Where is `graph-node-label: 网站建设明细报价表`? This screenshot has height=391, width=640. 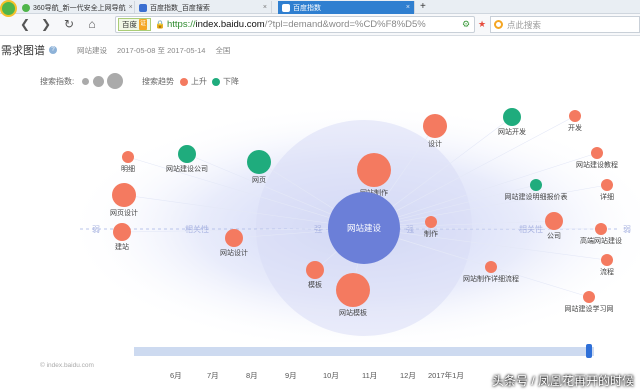
graph-node-label: 网站建设明细报价表 is located at coordinates (536, 196).